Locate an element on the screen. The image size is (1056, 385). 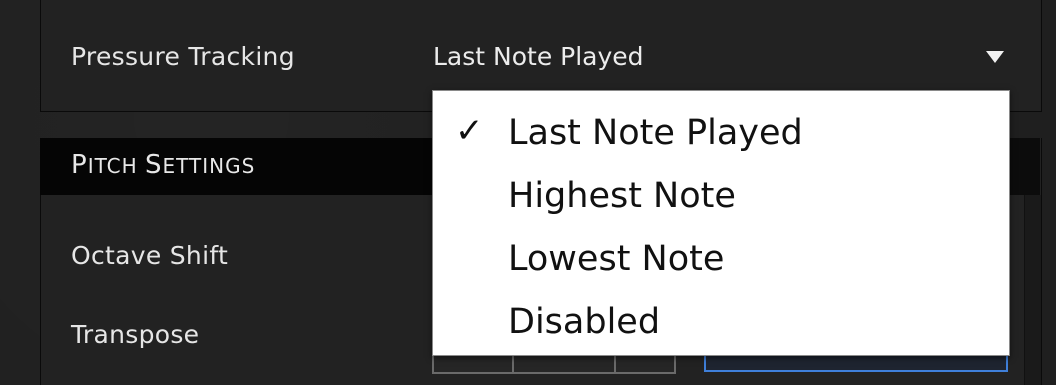
octave-shift-label: Octave Shift is located at coordinates (150, 255).